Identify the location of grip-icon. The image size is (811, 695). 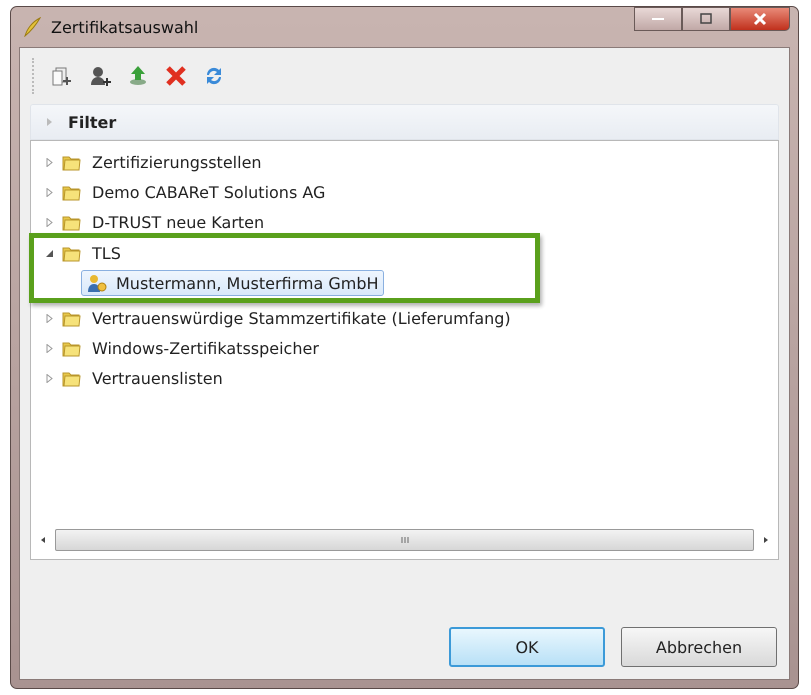
(405, 540).